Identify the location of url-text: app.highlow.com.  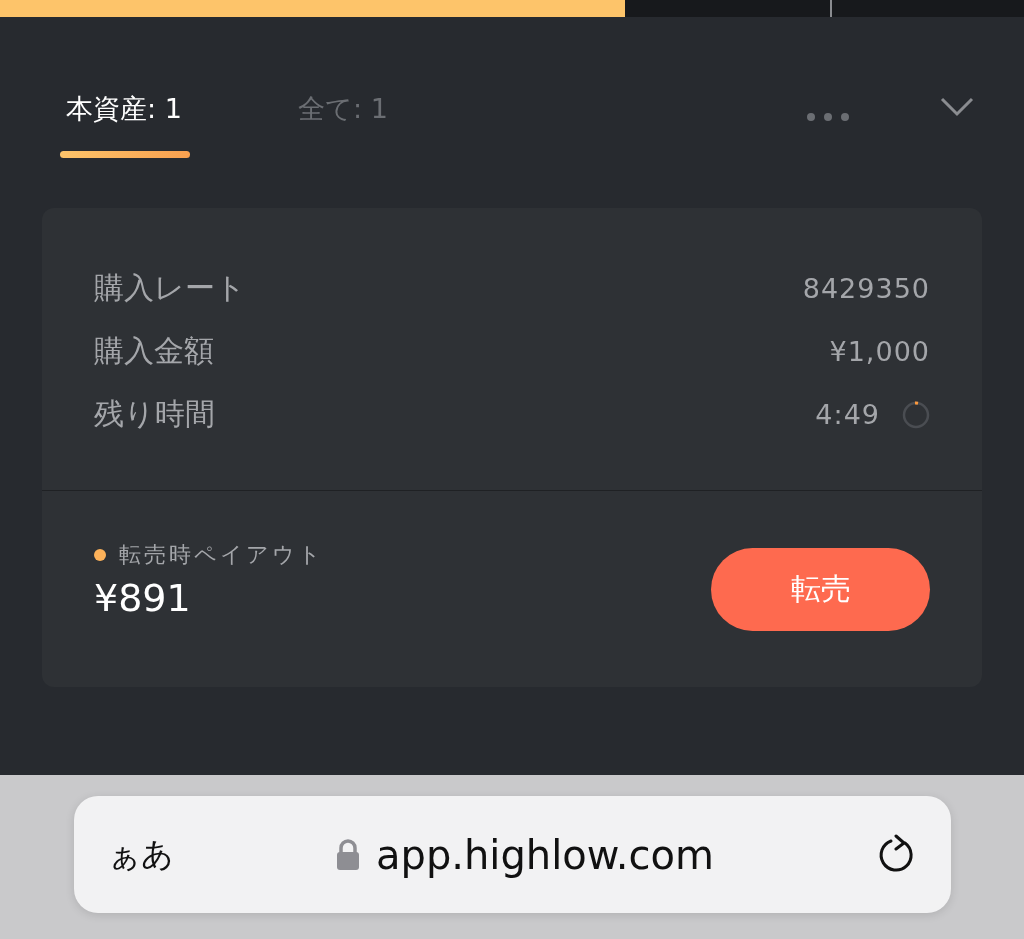
(545, 854).